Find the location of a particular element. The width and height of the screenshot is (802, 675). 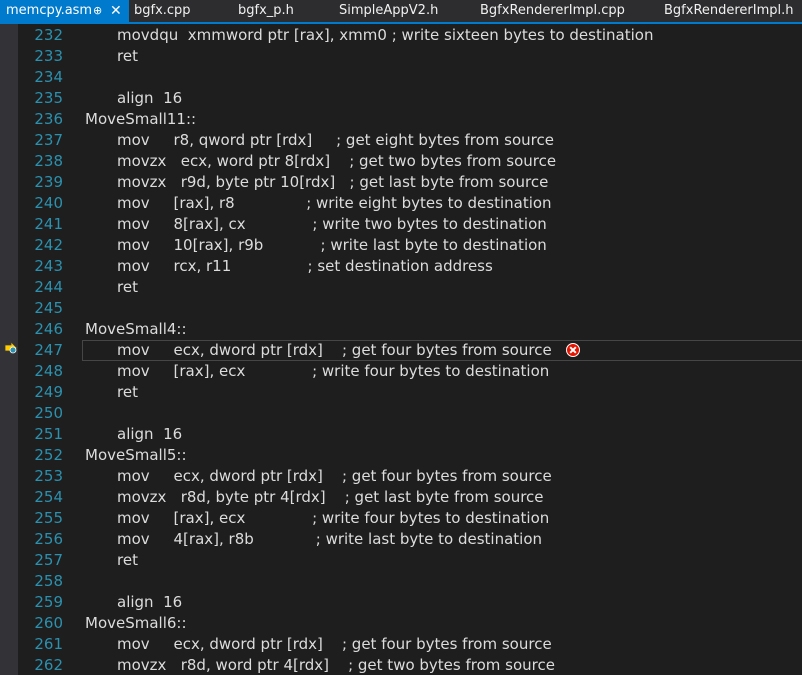

current-statement-arrow-icon is located at coordinates (11, 348).